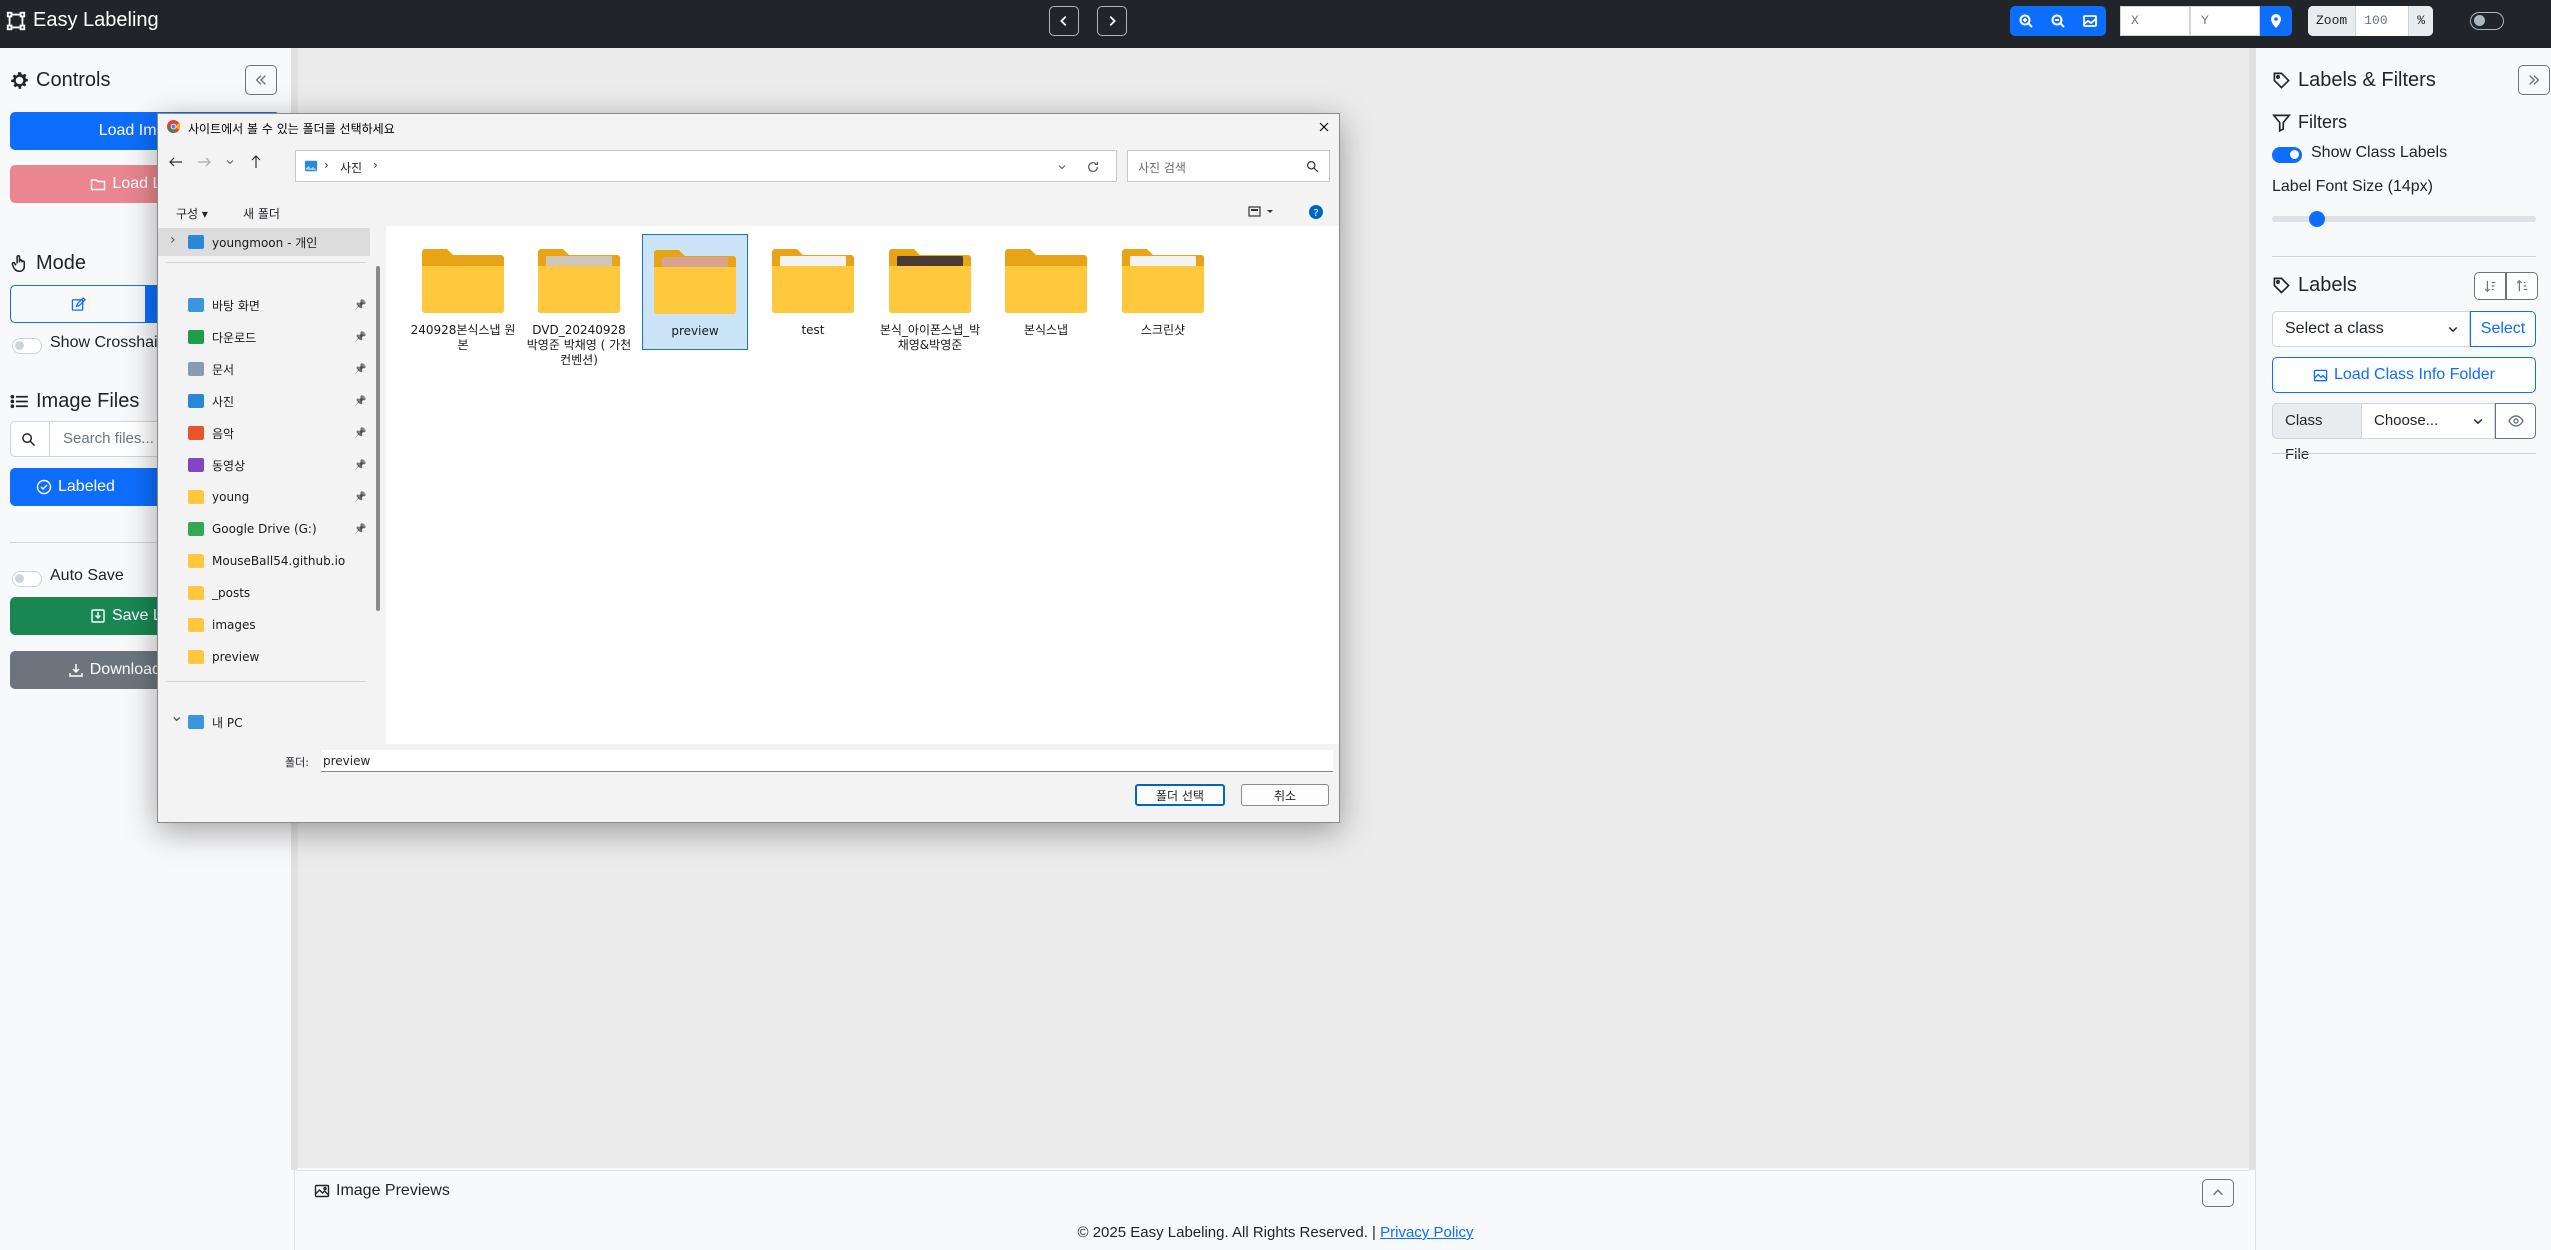  I want to click on nav-item: images, so click(222, 625).